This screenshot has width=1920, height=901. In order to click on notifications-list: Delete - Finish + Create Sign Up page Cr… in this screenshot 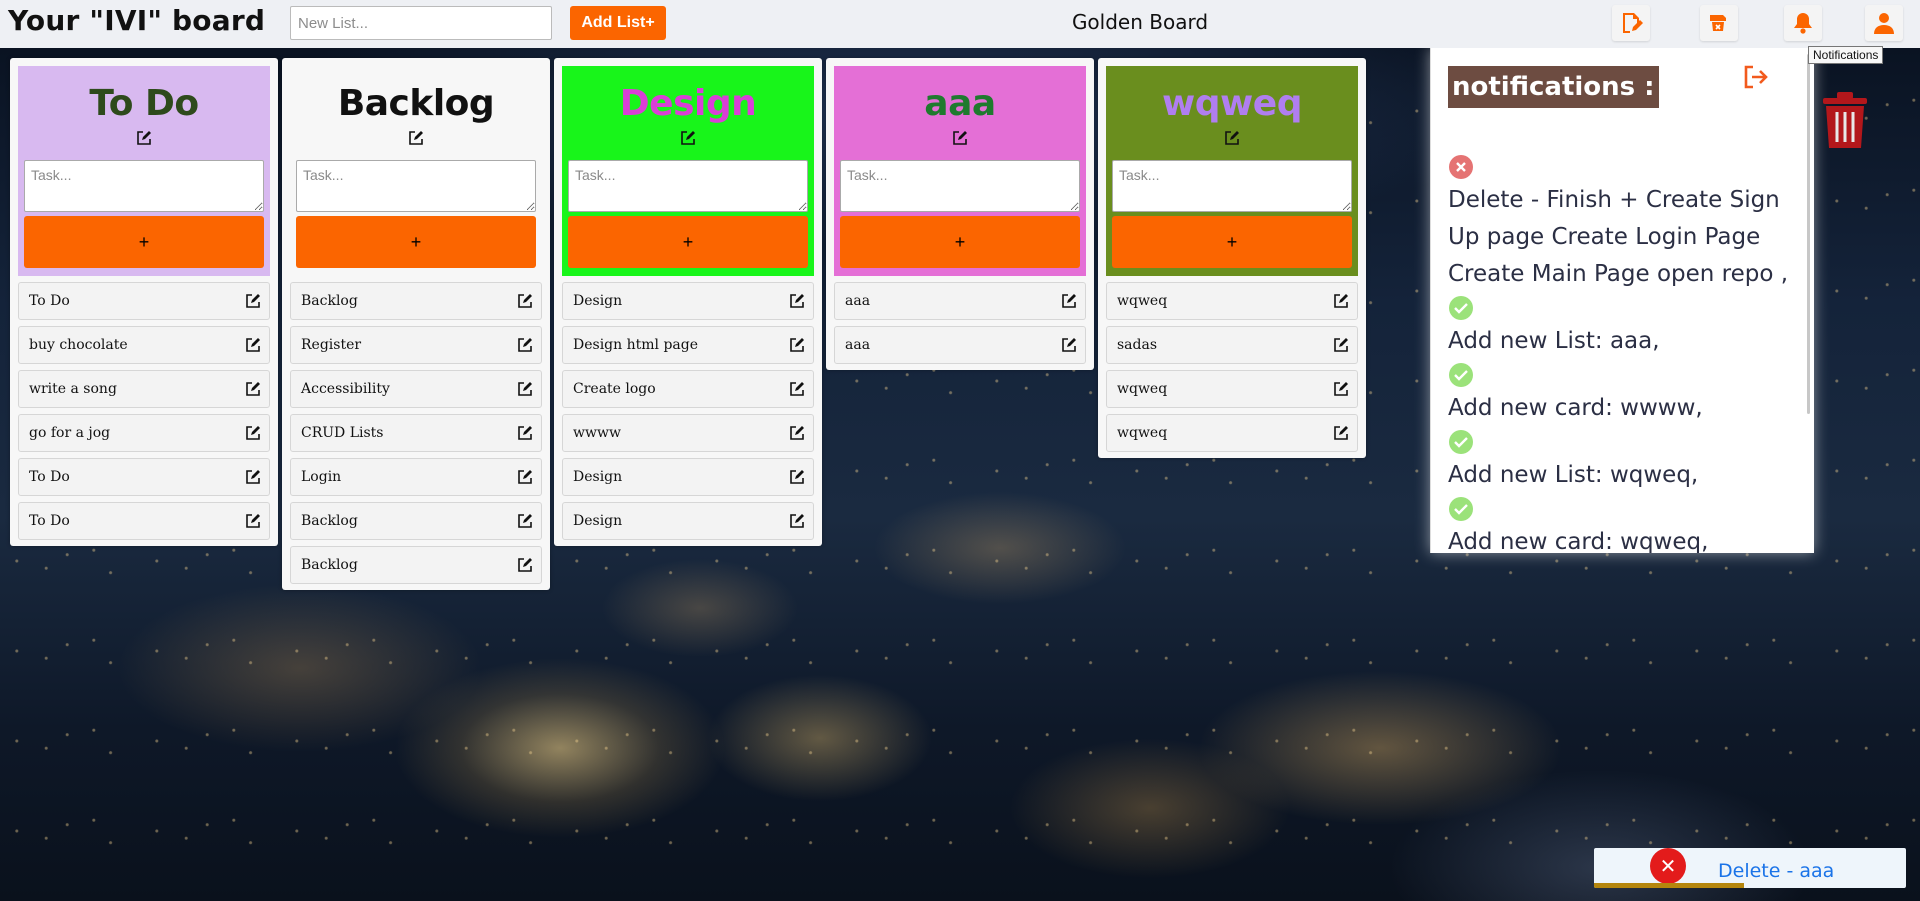, I will do `click(1623, 352)`.